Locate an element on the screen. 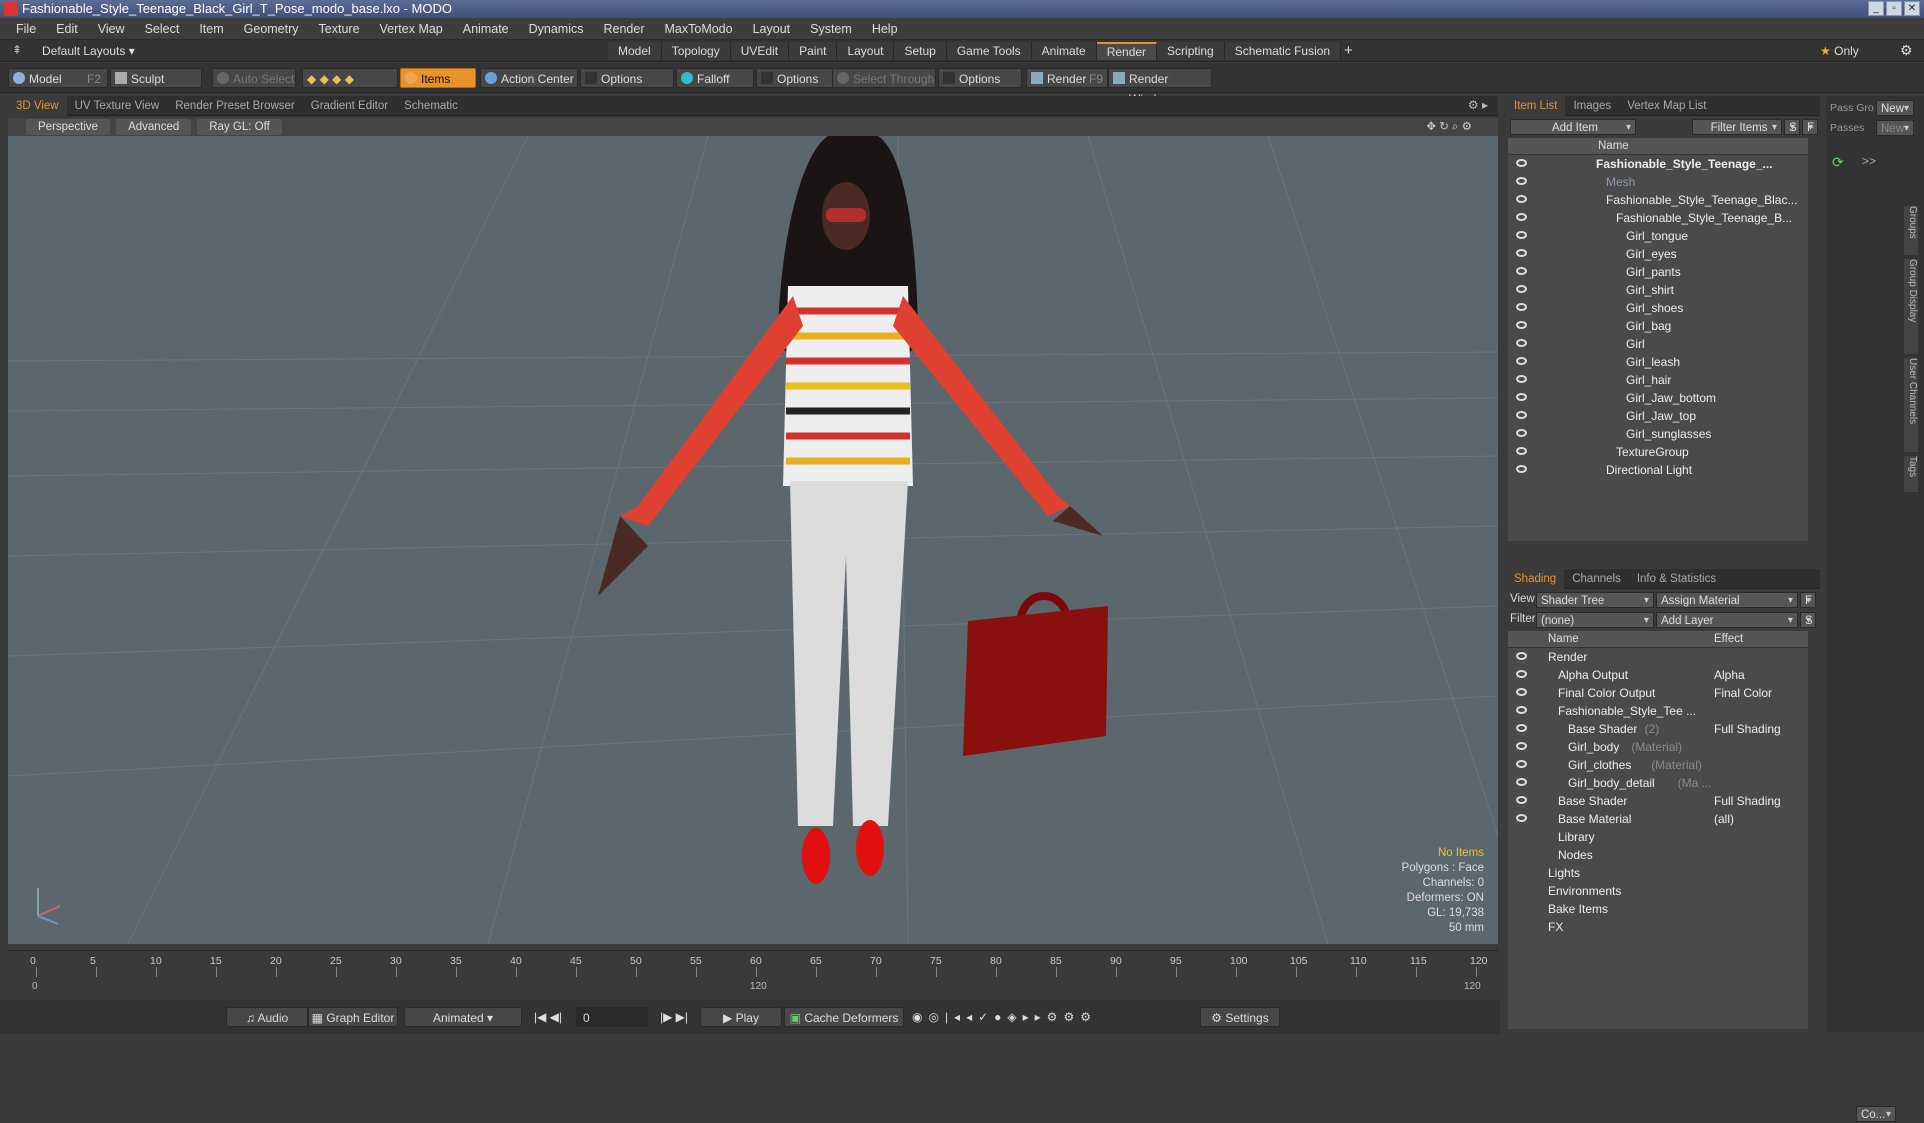 The width and height of the screenshot is (1924, 1123). material-mode-icon: ◆ is located at coordinates (349, 79).